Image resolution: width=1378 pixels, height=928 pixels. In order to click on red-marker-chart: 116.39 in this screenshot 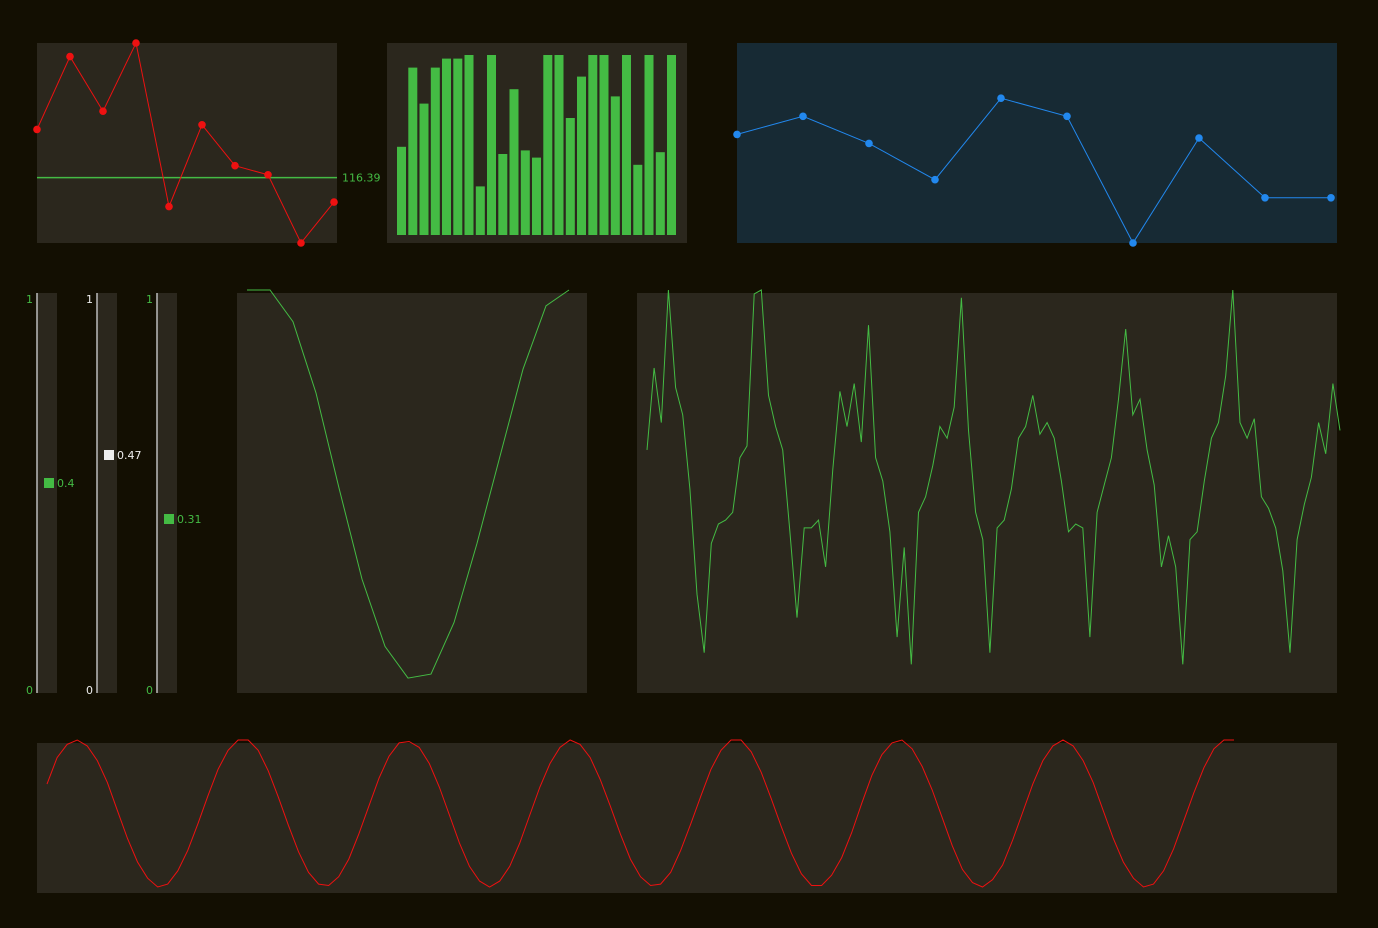, I will do `click(207, 143)`.